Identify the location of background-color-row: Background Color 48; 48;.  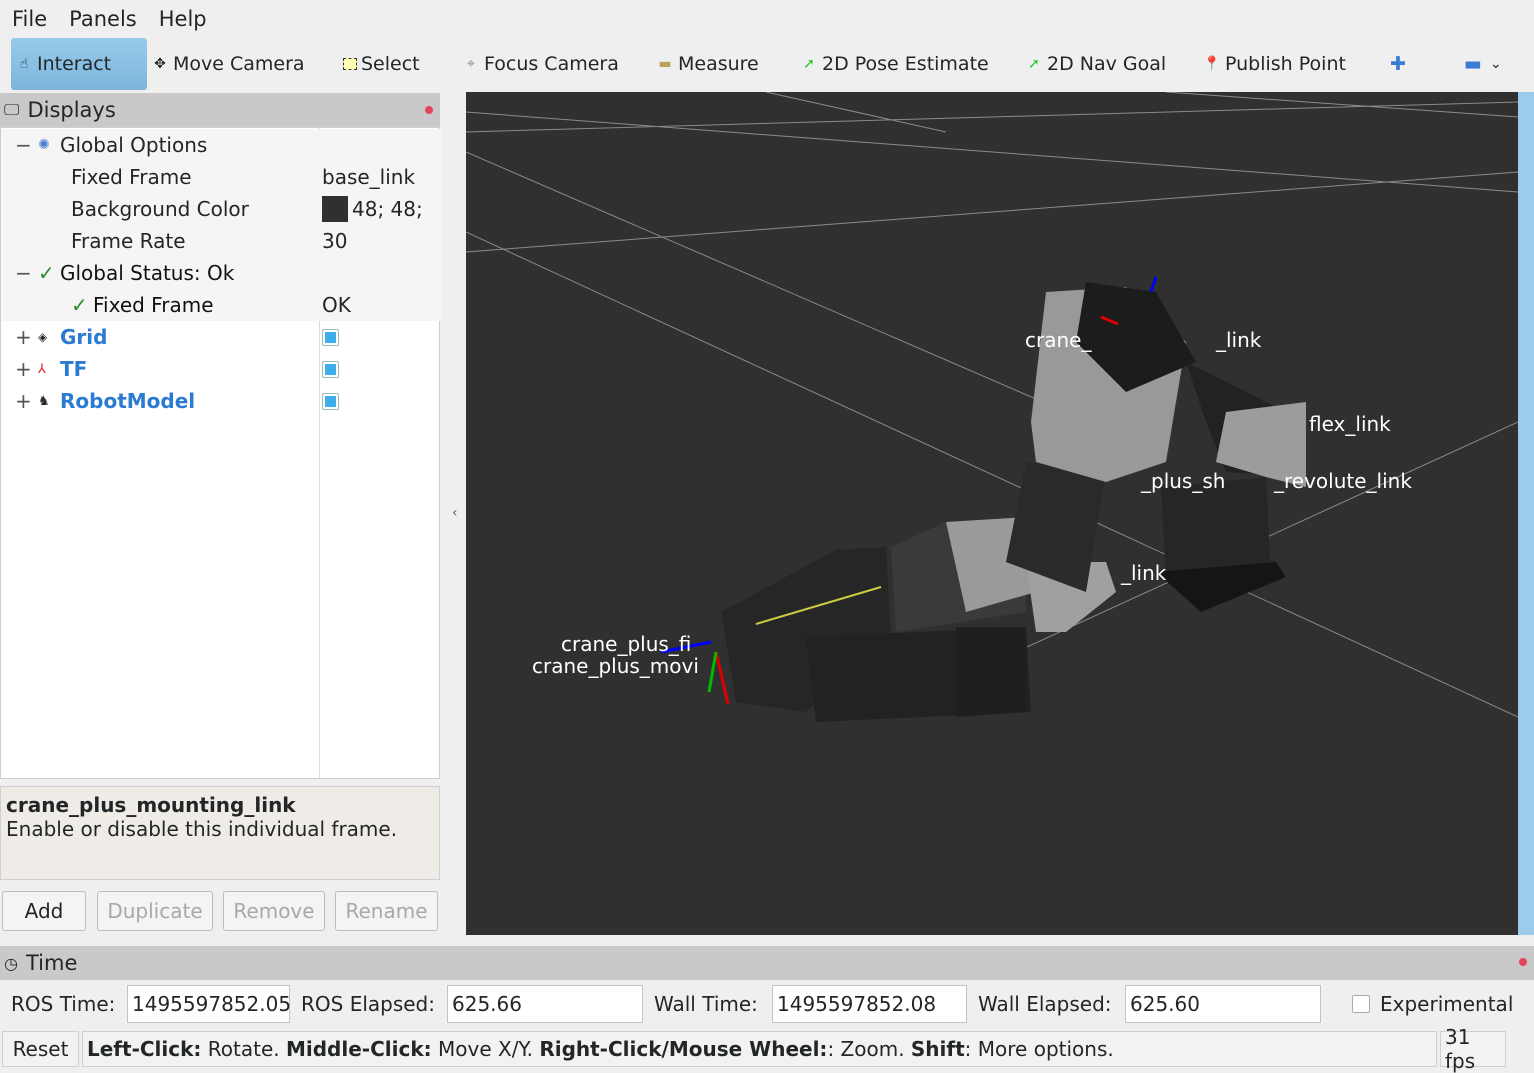
(221, 209).